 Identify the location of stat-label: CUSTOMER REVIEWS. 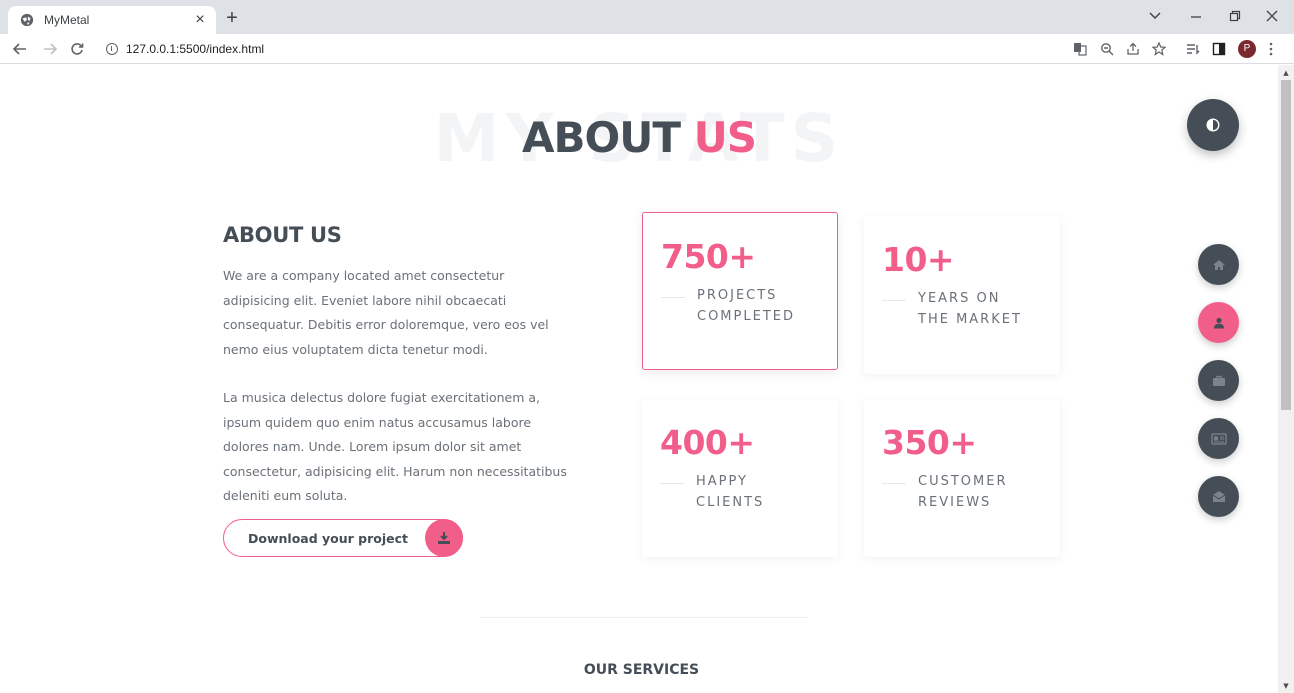
(962, 492).